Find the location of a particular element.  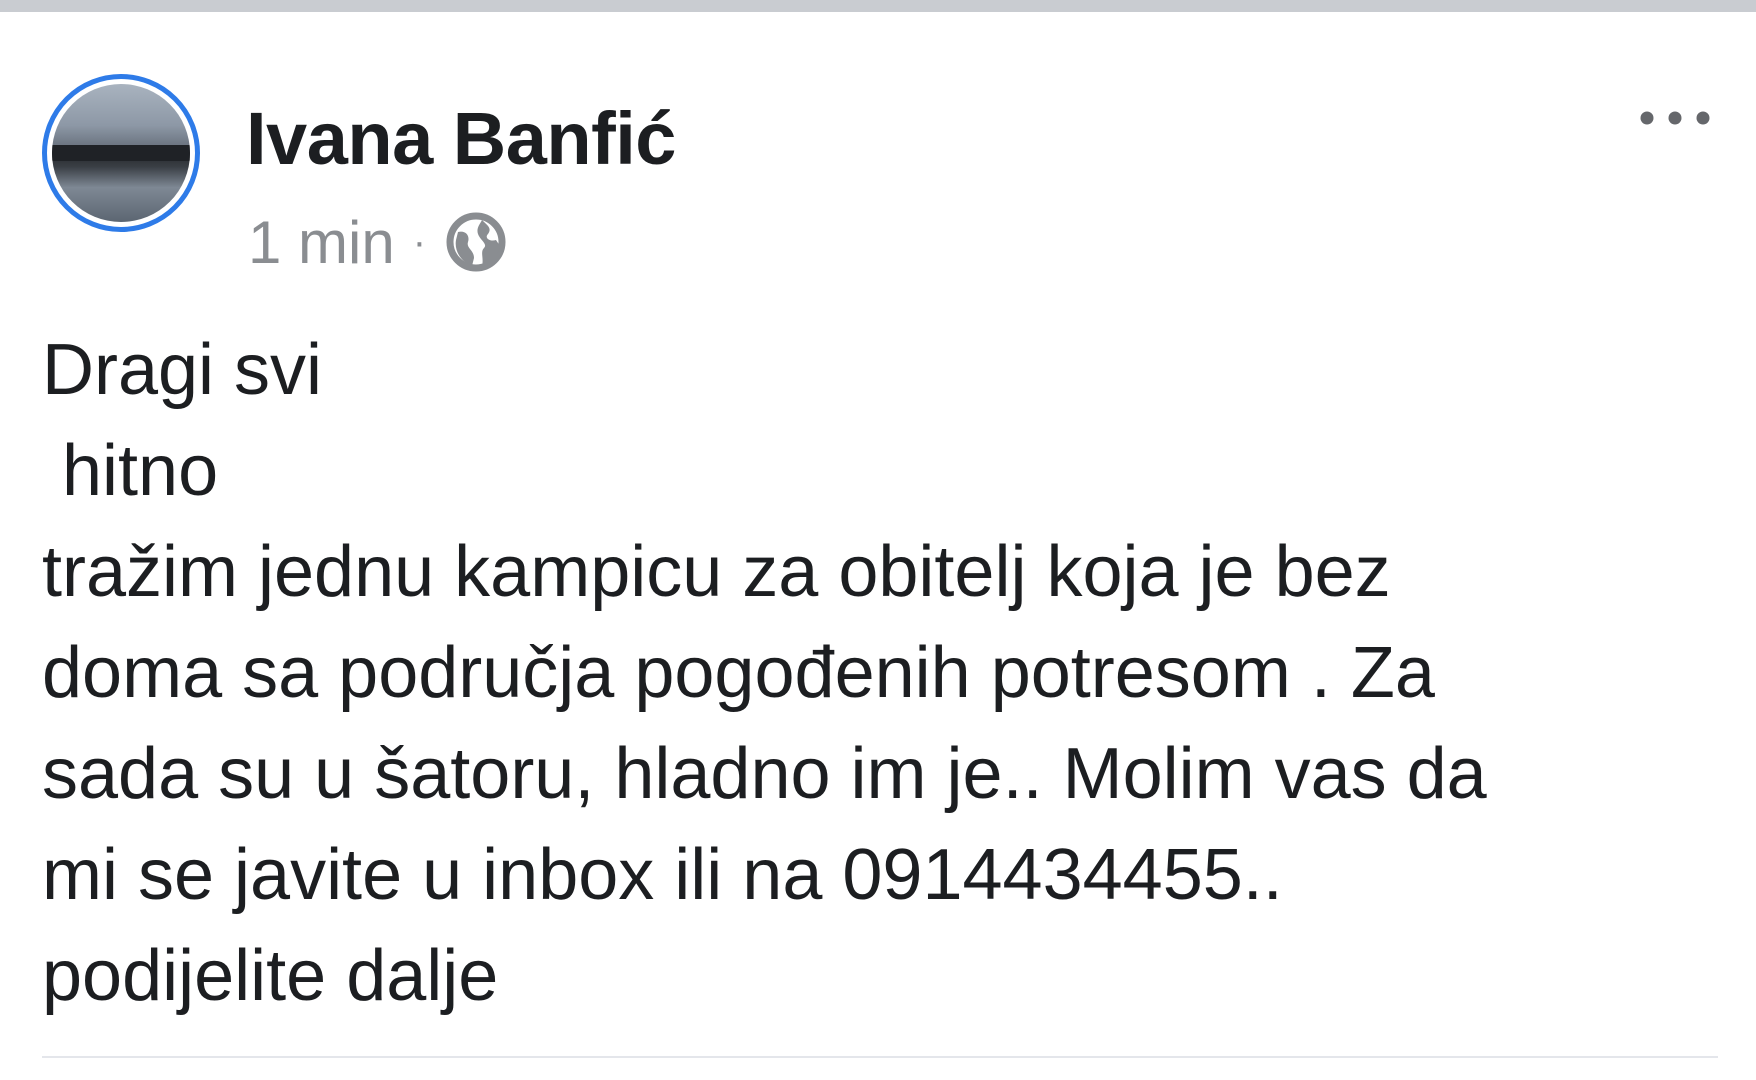

avatar is located at coordinates (121, 153).